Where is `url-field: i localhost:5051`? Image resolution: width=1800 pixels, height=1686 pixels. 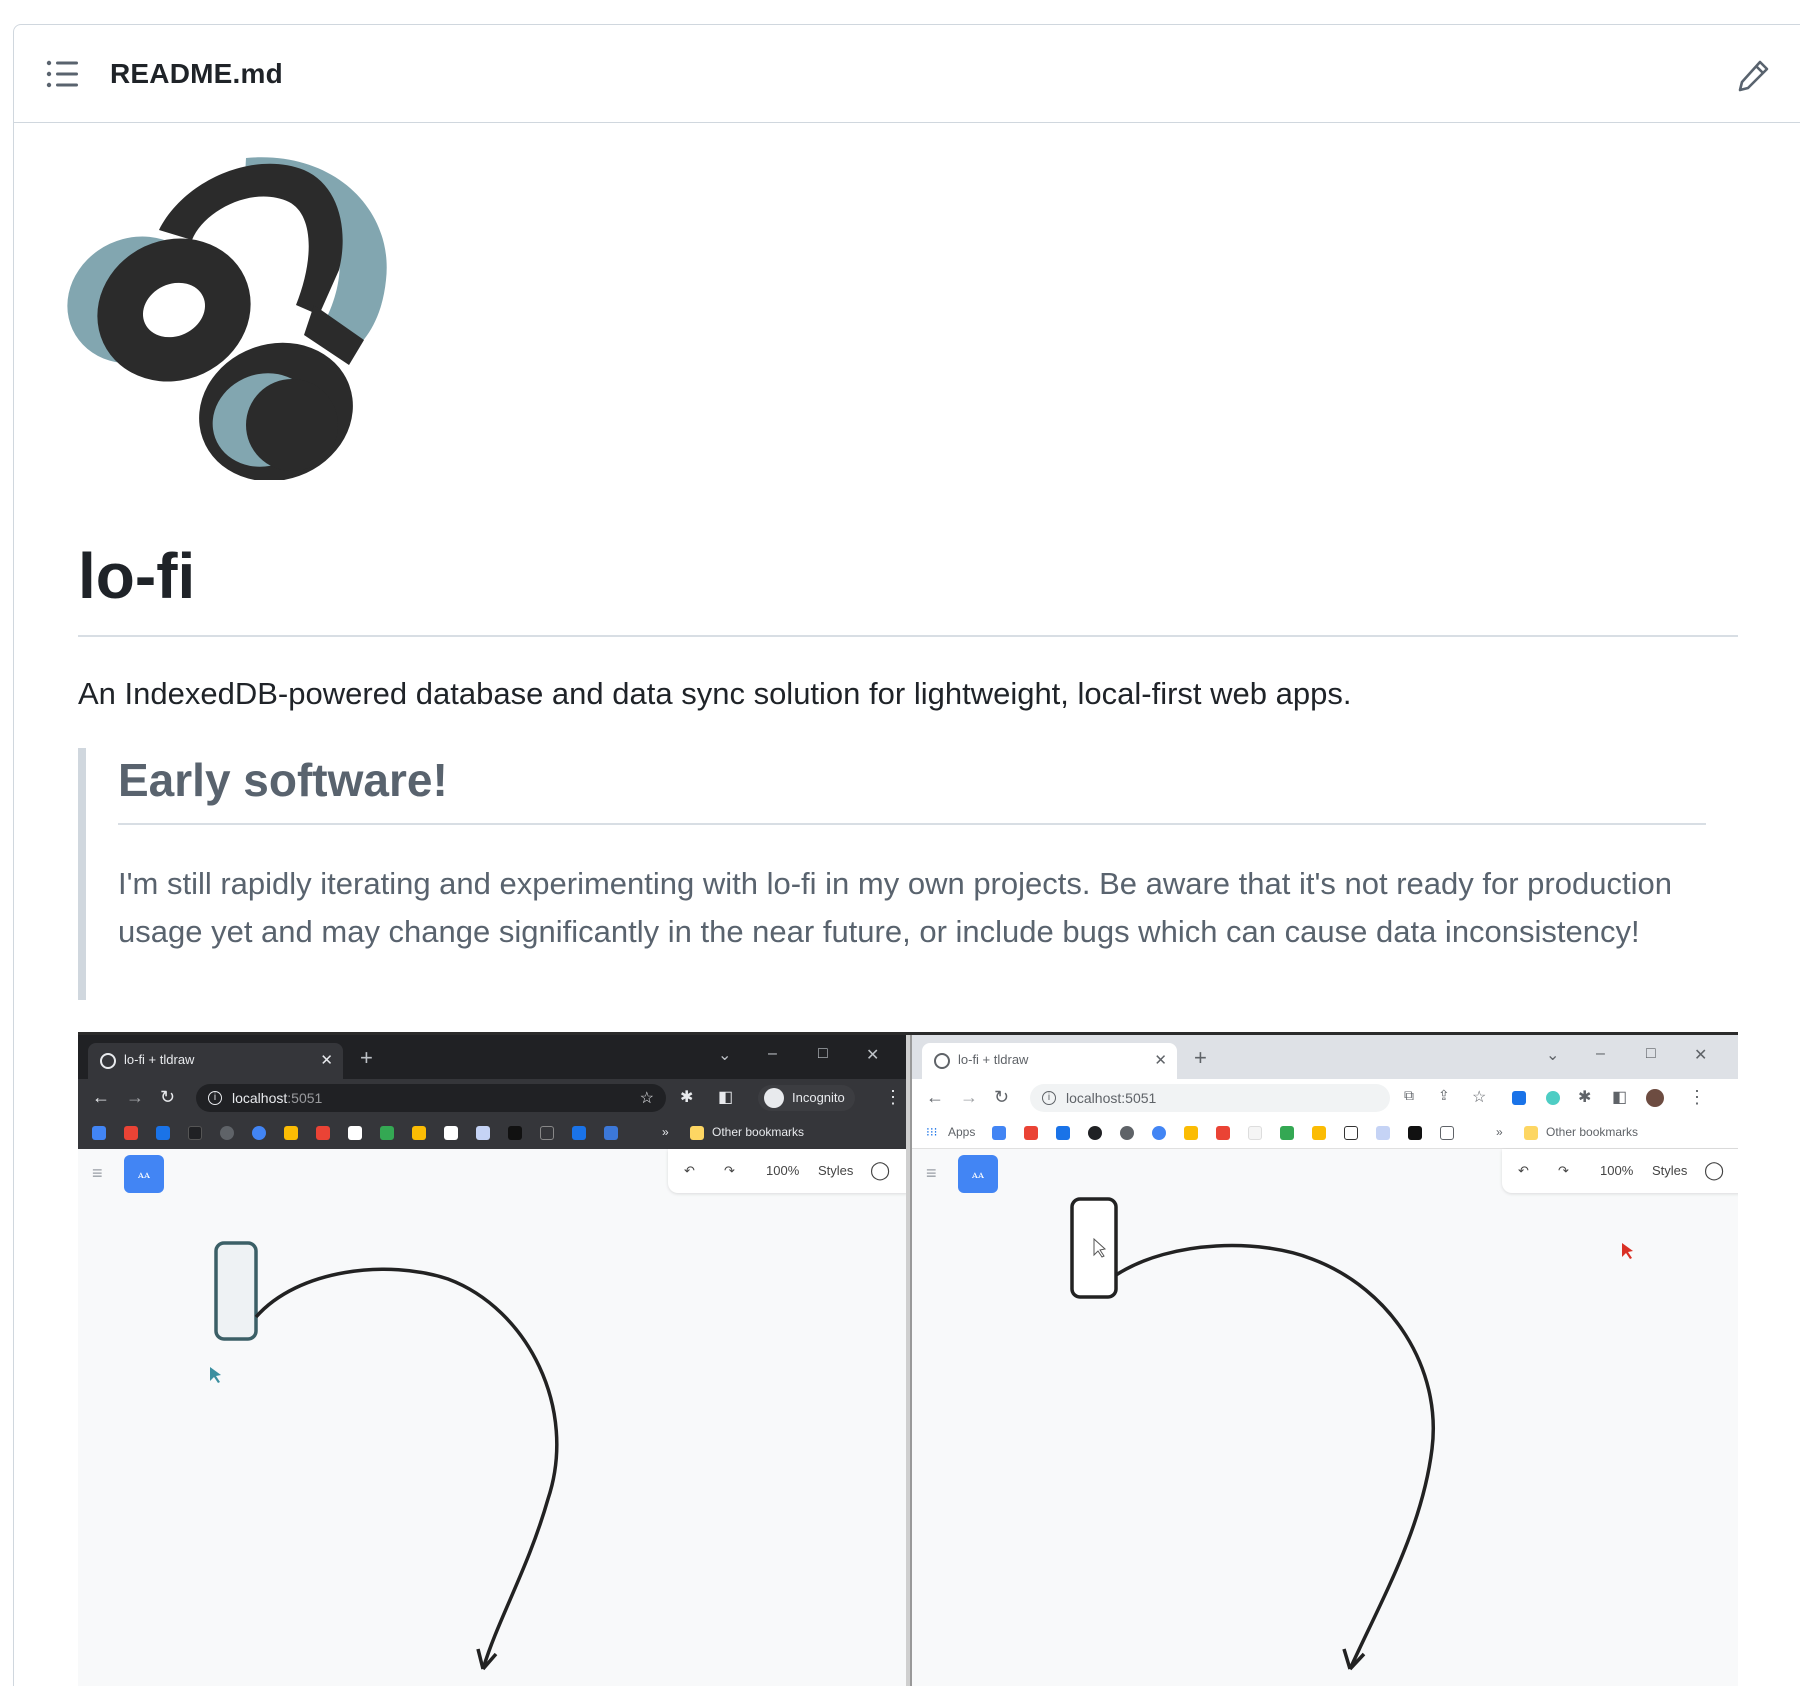 url-field: i localhost:5051 is located at coordinates (1210, 1098).